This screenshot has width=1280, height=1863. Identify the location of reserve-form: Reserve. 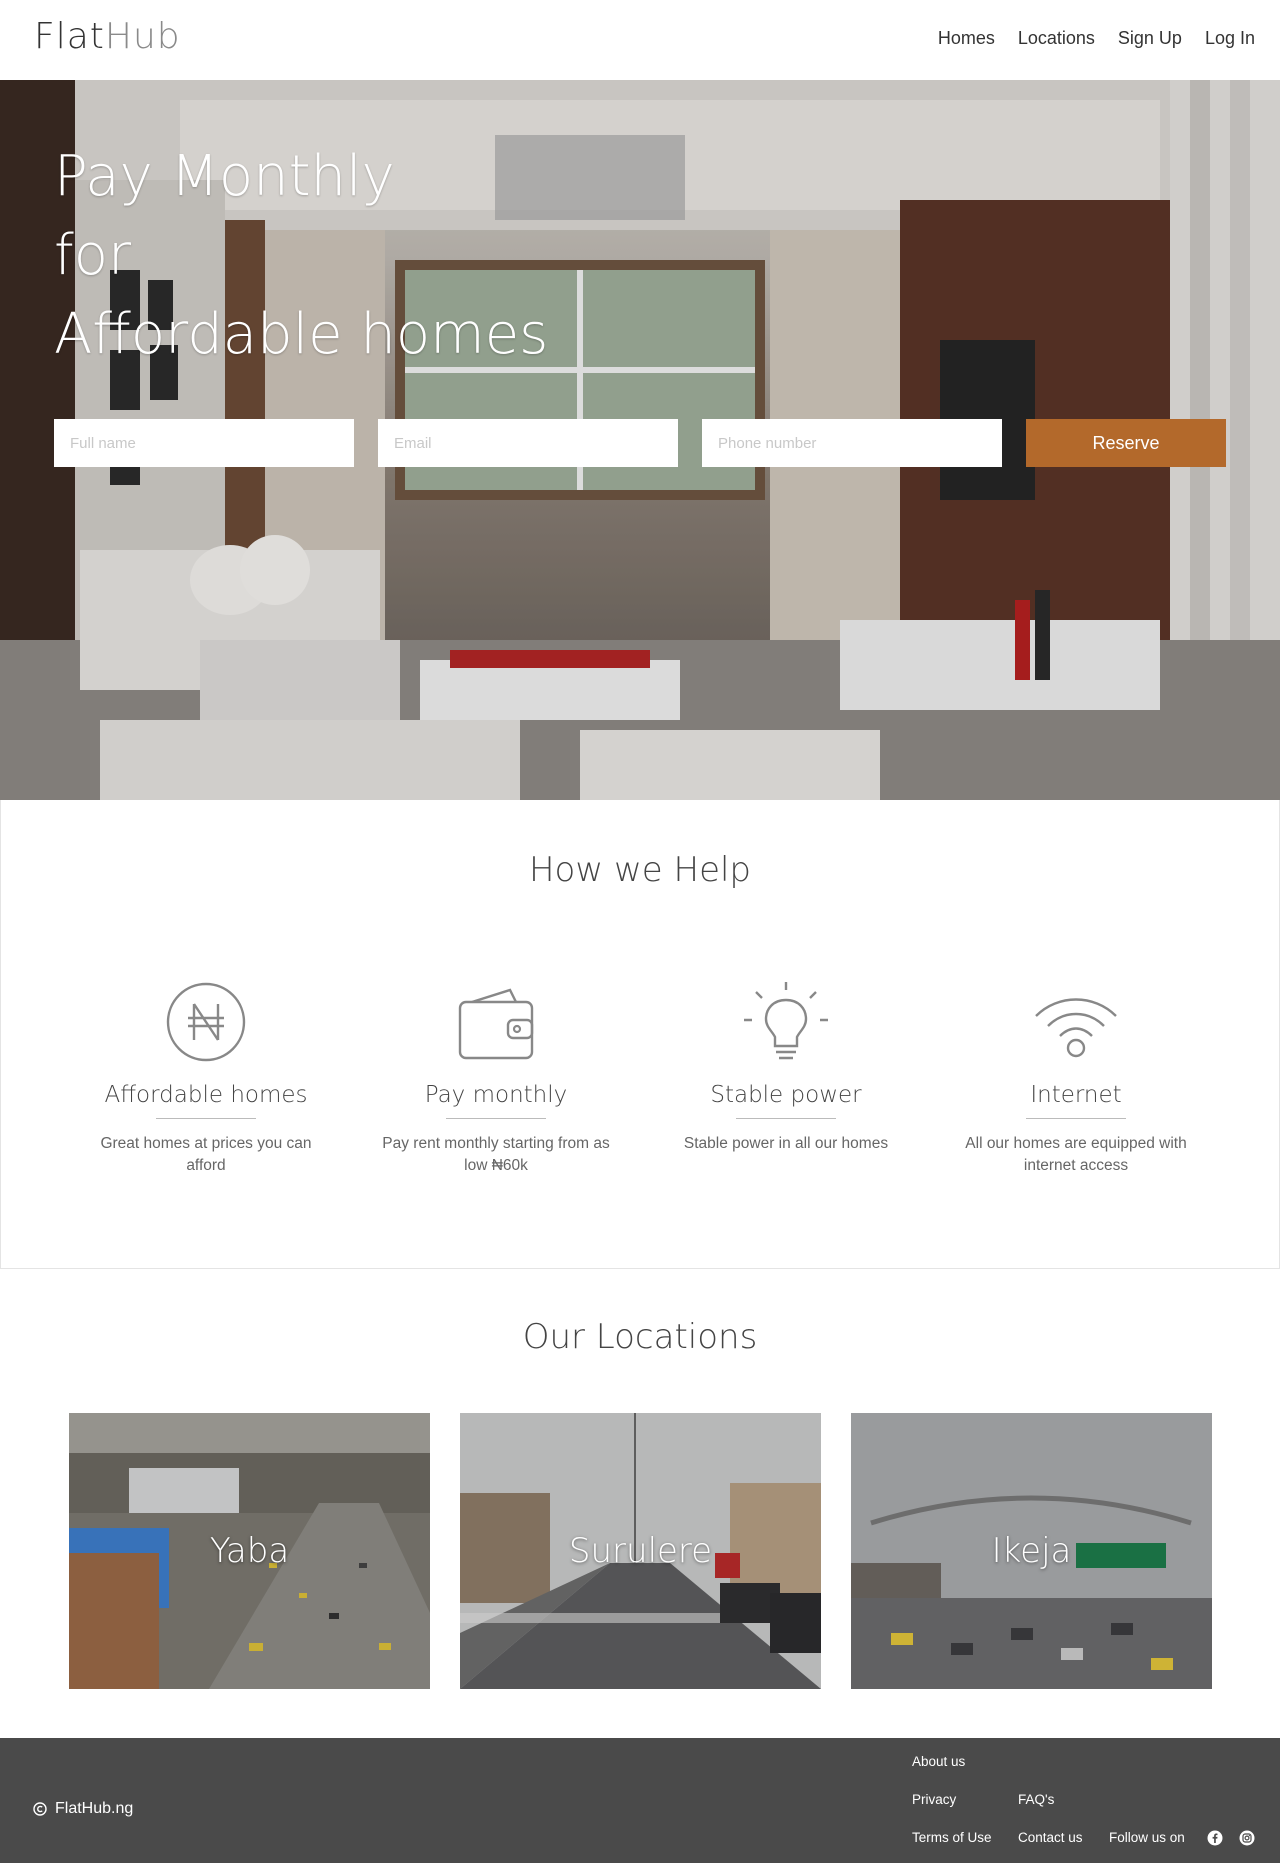
(640, 443).